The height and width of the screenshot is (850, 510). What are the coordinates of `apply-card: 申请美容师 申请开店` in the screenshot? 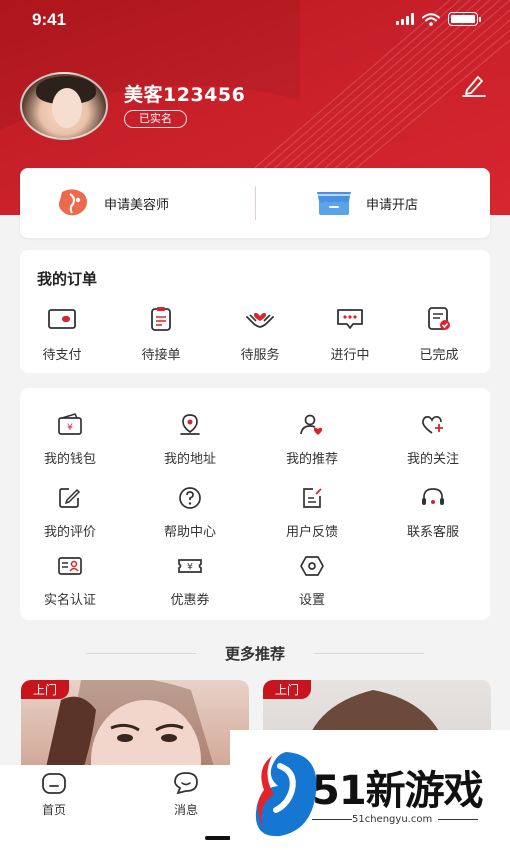 It's located at (255, 203).